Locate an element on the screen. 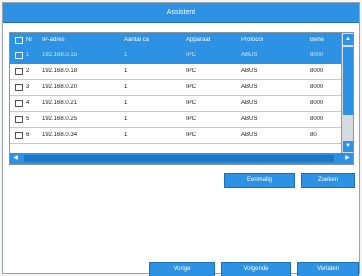 This screenshot has height=276, width=362. previous-button: Vorige is located at coordinates (182, 269).